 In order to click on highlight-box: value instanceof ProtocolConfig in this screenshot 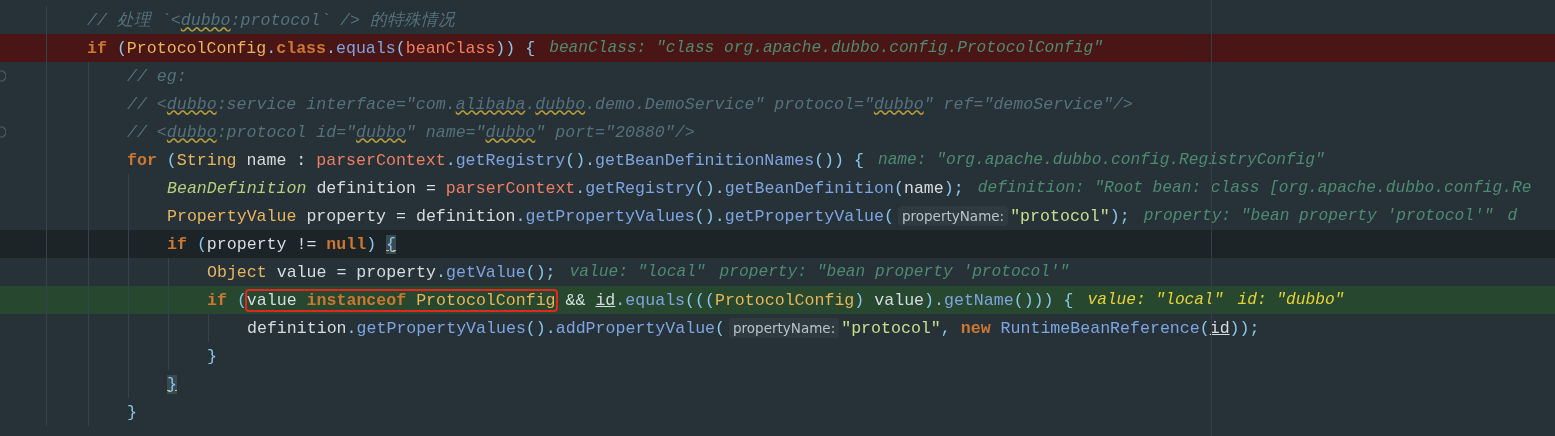, I will do `click(401, 300)`.